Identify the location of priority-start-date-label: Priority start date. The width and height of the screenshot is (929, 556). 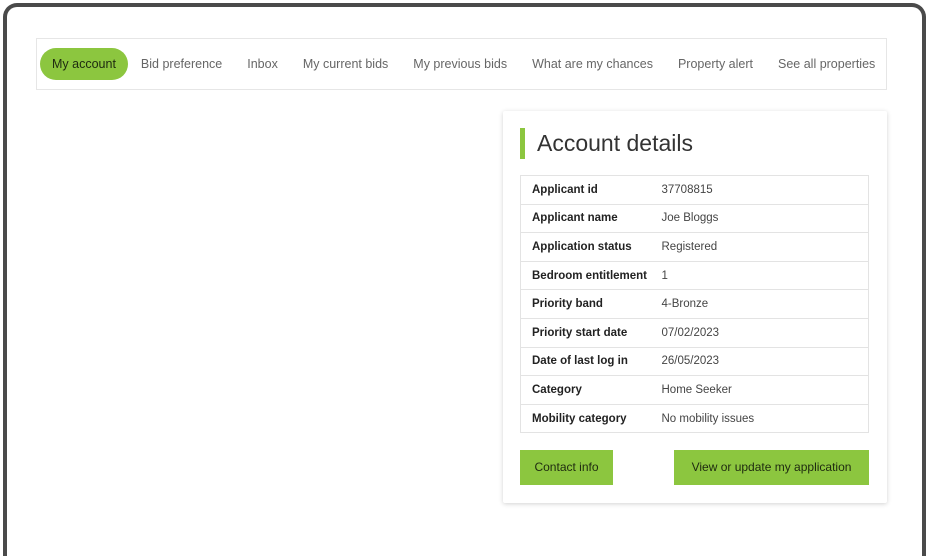
(591, 333).